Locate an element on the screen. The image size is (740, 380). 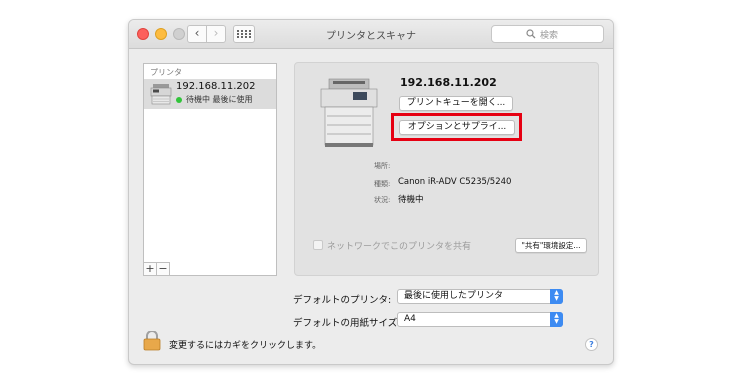
status-label: 状況: is located at coordinates (382, 200).